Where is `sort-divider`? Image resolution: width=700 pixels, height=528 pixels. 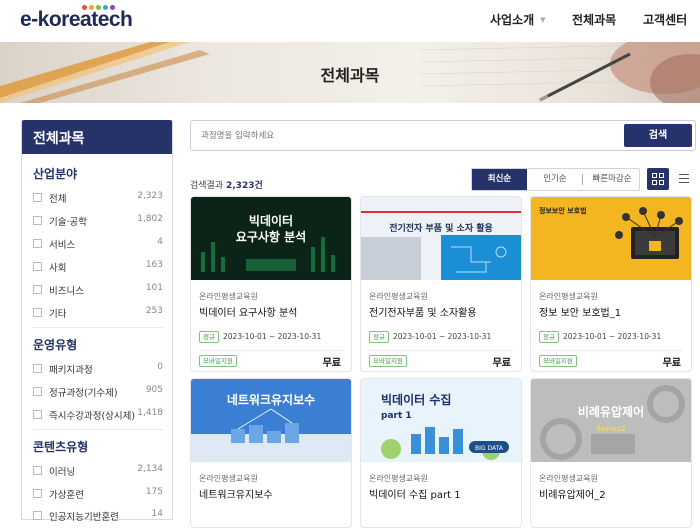 sort-divider is located at coordinates (582, 179).